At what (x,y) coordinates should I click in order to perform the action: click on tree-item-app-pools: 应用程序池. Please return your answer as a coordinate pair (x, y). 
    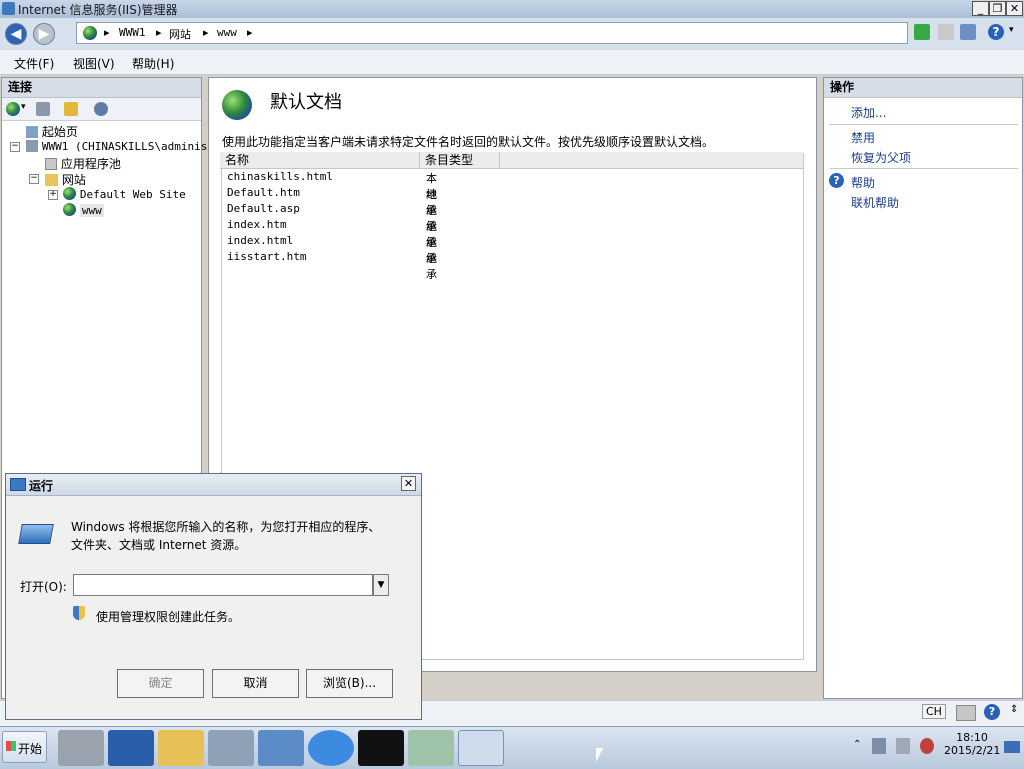
    Looking at the image, I should click on (83, 163).